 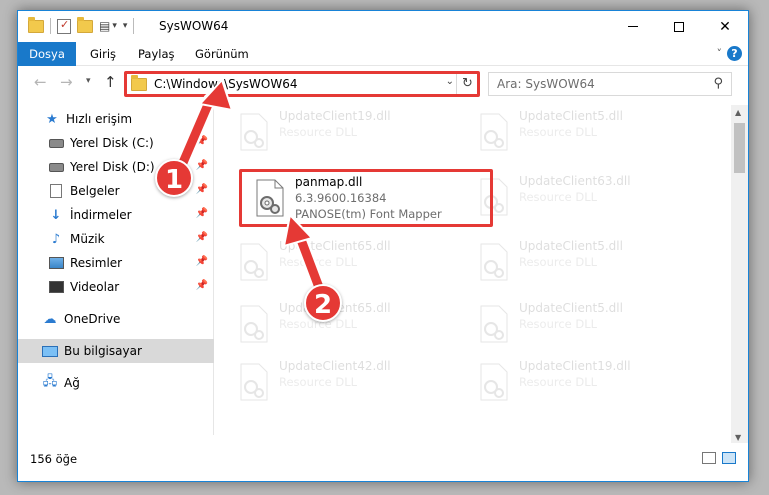 What do you see at coordinates (222, 54) in the screenshot?
I see `tab-view: Görünüm` at bounding box center [222, 54].